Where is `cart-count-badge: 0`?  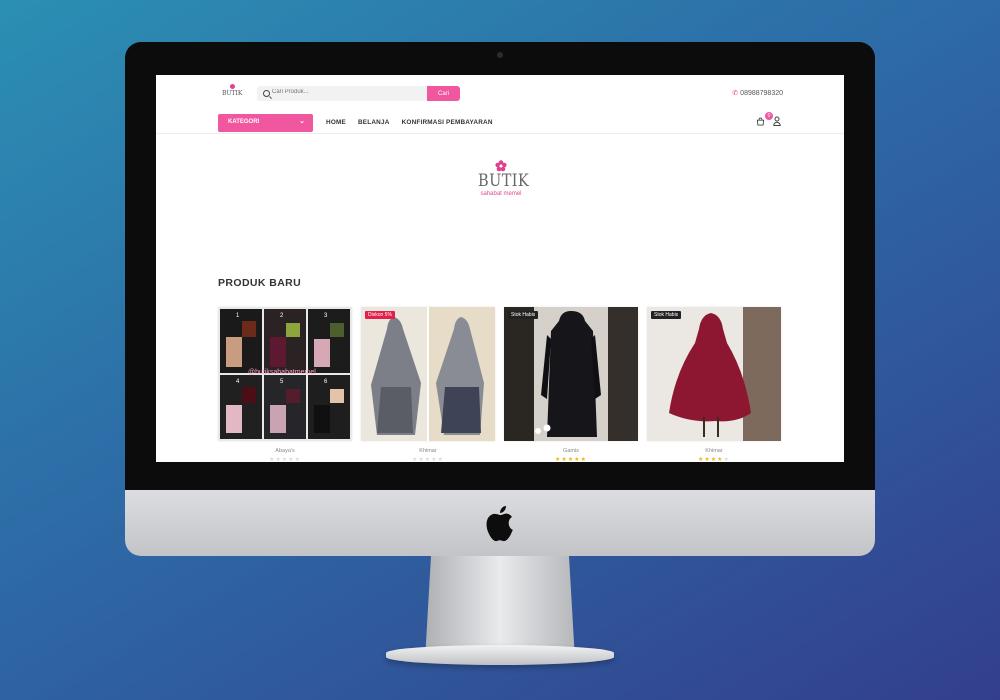 cart-count-badge: 0 is located at coordinates (769, 116).